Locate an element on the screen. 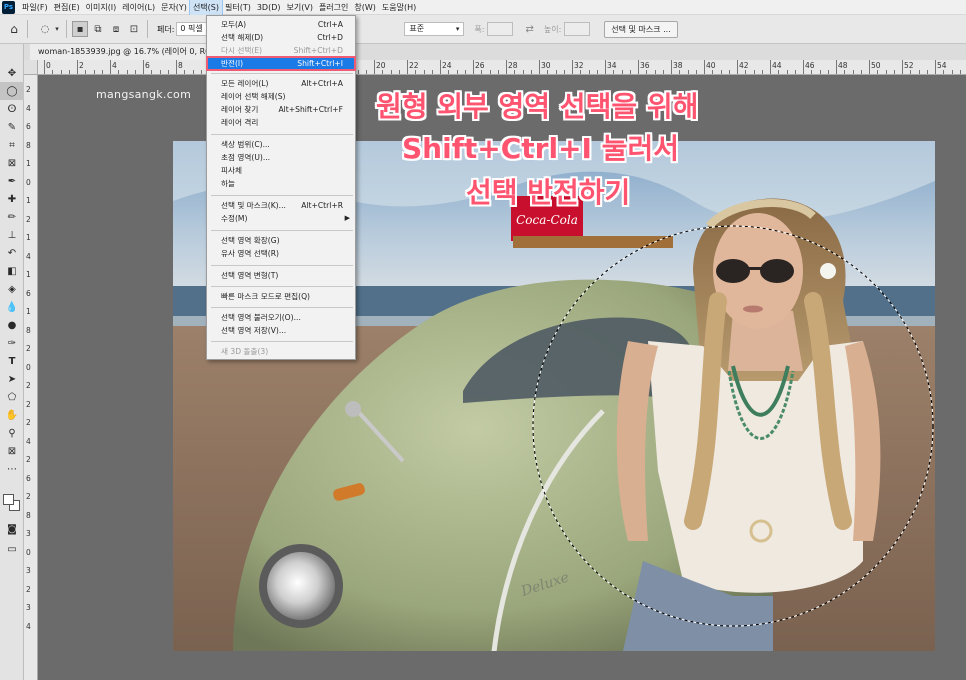 The height and width of the screenshot is (680, 966). dropdown-menu-item: 레이어 선택 해제(S) is located at coordinates (281, 96).